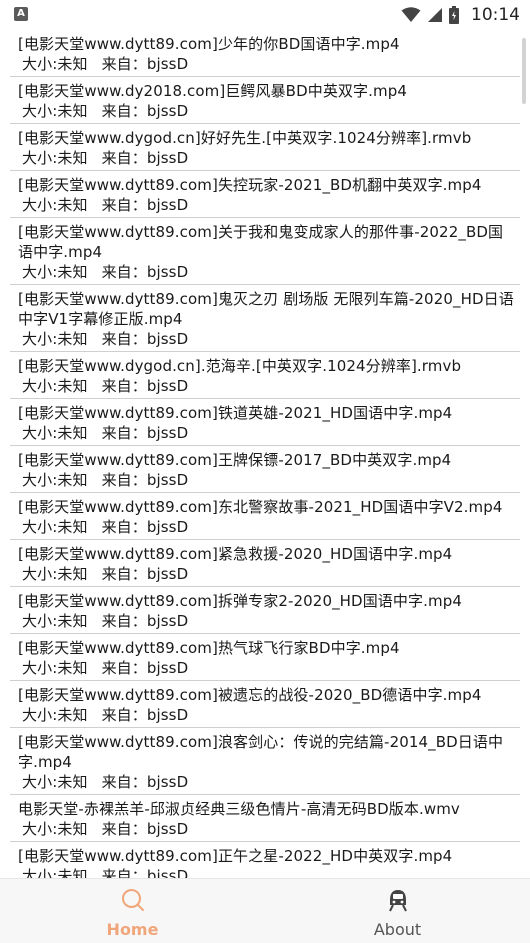 The height and width of the screenshot is (943, 530). I want to click on file-name: [电影天堂www.dytt89.com]紧急救援-2020_HD国语中字.mp4, so click(235, 554).